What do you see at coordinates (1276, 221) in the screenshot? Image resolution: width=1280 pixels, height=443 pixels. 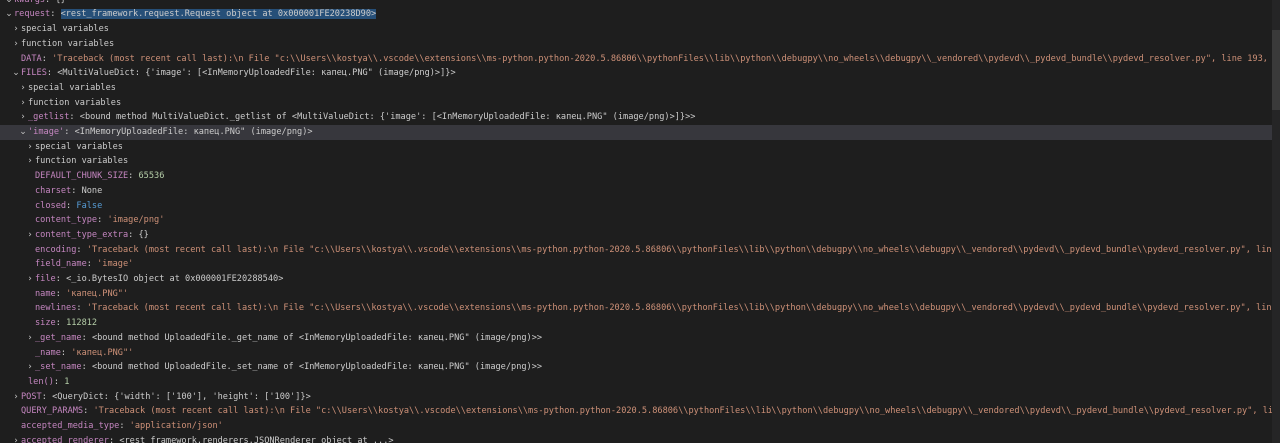 I see `vertical-scrollbar` at bounding box center [1276, 221].